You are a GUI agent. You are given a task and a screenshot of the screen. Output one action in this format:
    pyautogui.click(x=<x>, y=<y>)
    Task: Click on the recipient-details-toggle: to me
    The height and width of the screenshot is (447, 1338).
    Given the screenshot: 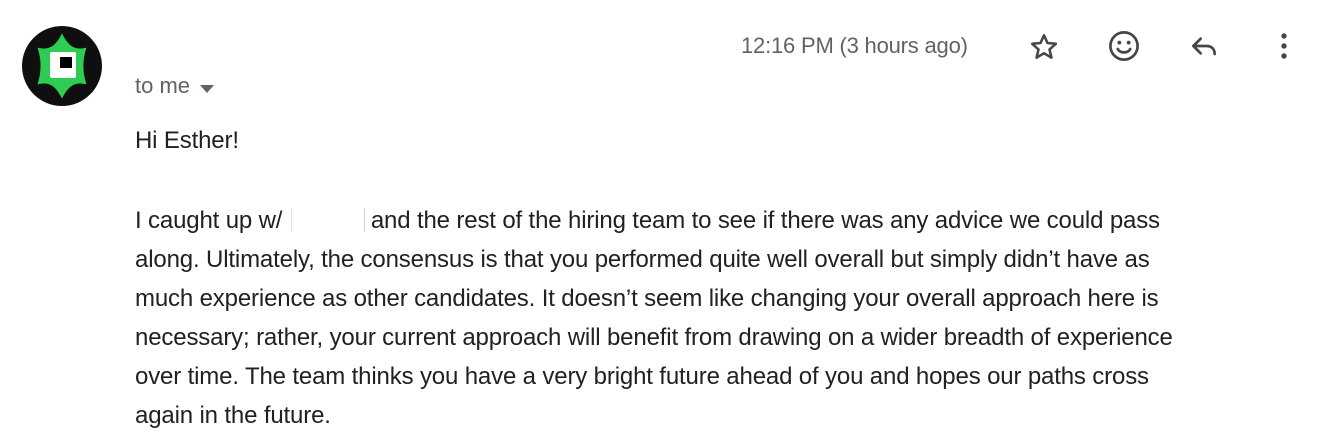 What is the action you would take?
    pyautogui.click(x=175, y=86)
    